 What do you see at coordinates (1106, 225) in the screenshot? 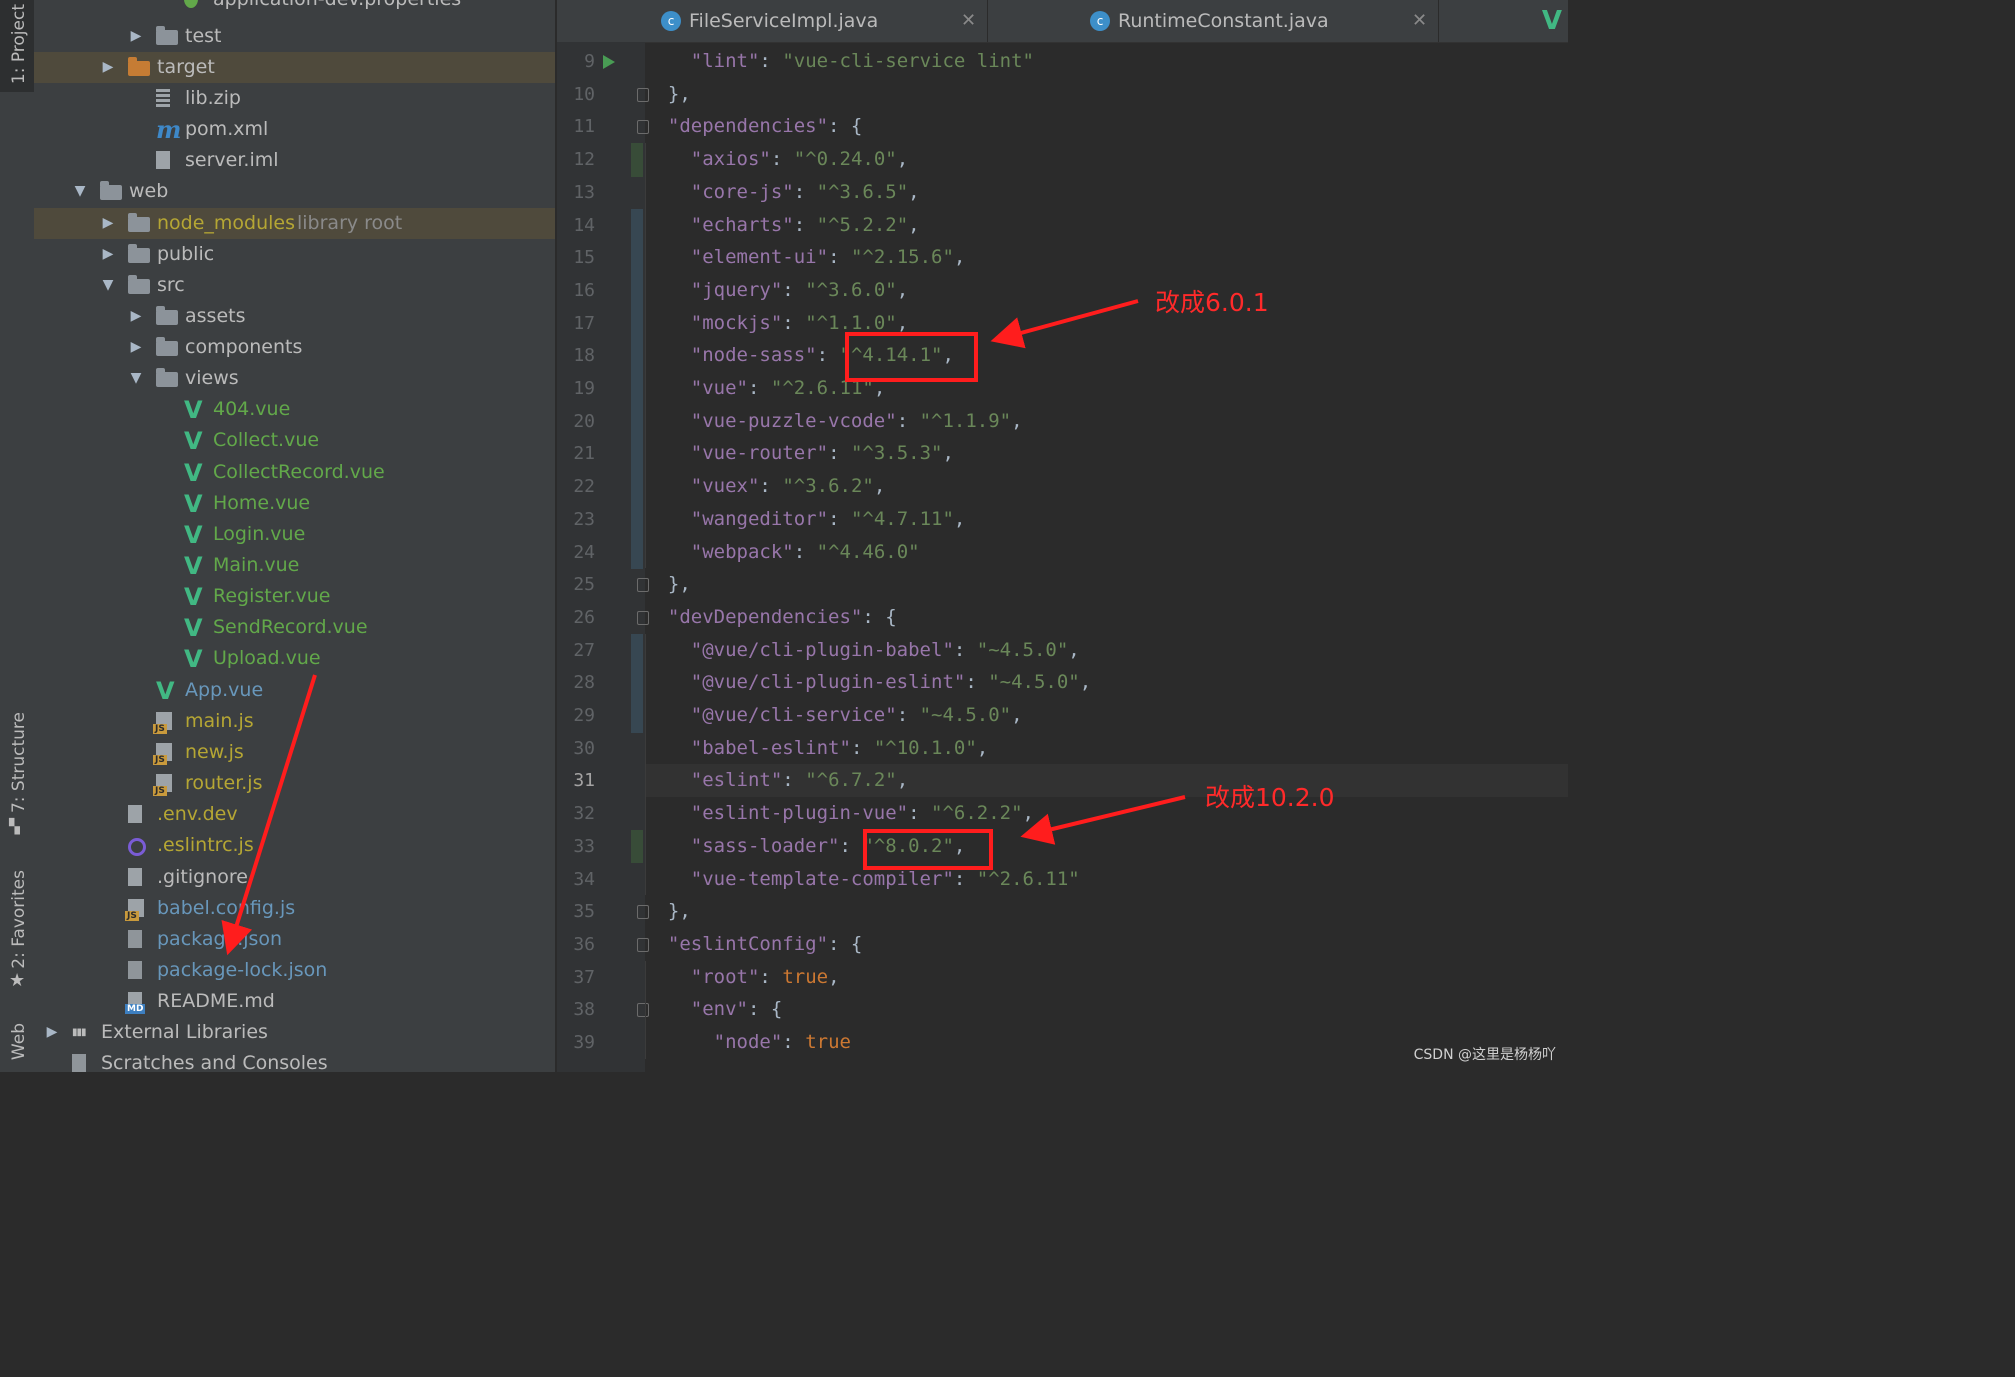
I see `code-line: "echarts": "^5.2.2",` at bounding box center [1106, 225].